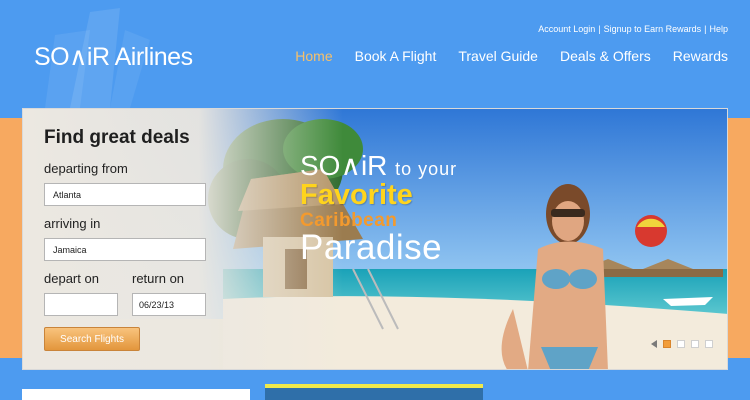 This screenshot has width=750, height=400. What do you see at coordinates (374, 392) in the screenshot?
I see `bottom-promo-banner` at bounding box center [374, 392].